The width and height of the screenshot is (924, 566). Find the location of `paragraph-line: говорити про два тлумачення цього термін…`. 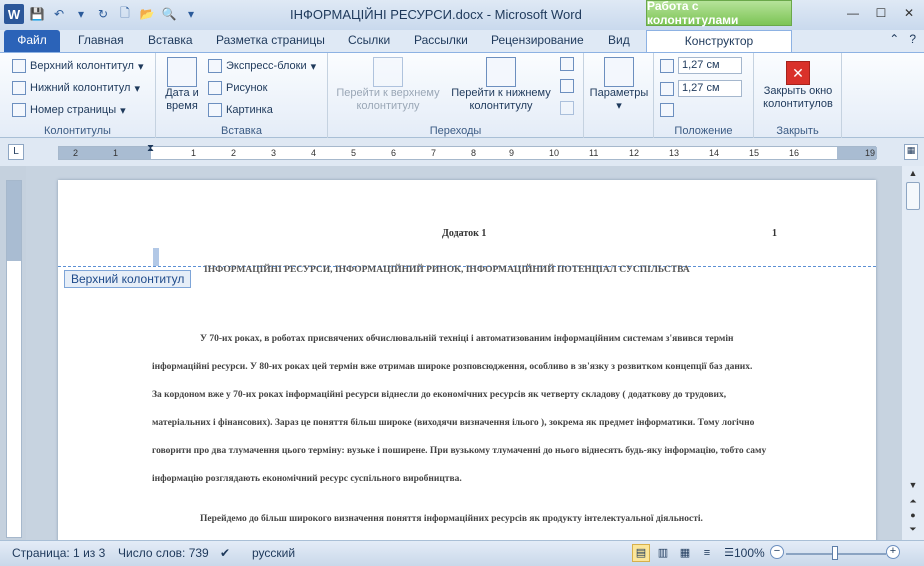

paragraph-line: говорити про два тлумачення цього термін… is located at coordinates (497, 451).